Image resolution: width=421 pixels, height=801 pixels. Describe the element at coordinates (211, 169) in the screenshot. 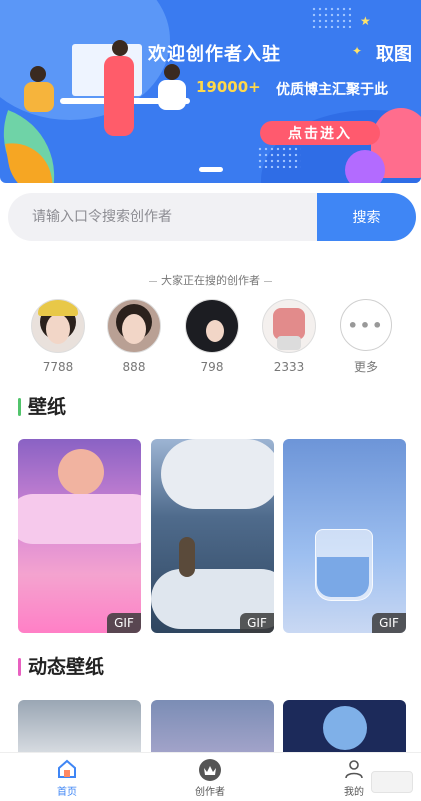

I see `carousel-indicator` at that location.